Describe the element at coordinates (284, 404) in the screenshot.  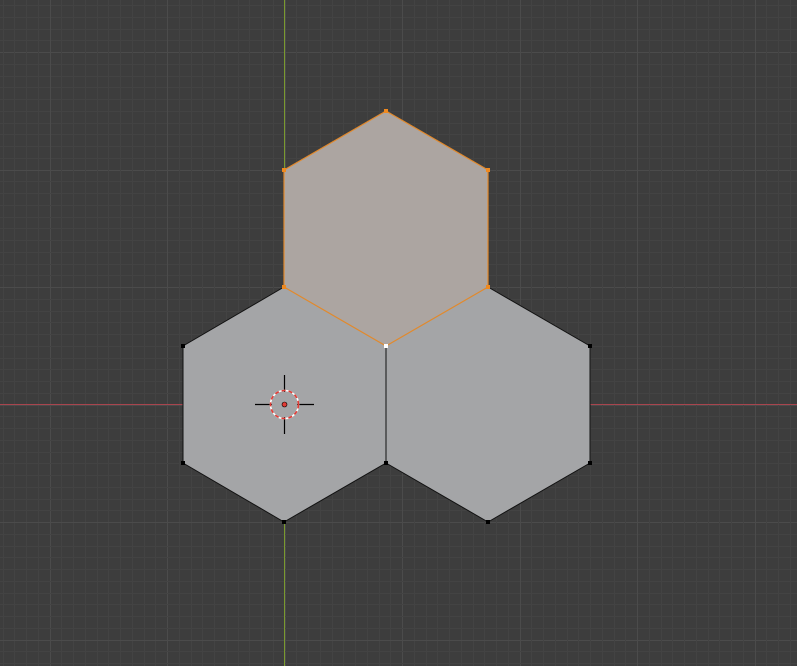
I see `cursor-center-dot` at that location.